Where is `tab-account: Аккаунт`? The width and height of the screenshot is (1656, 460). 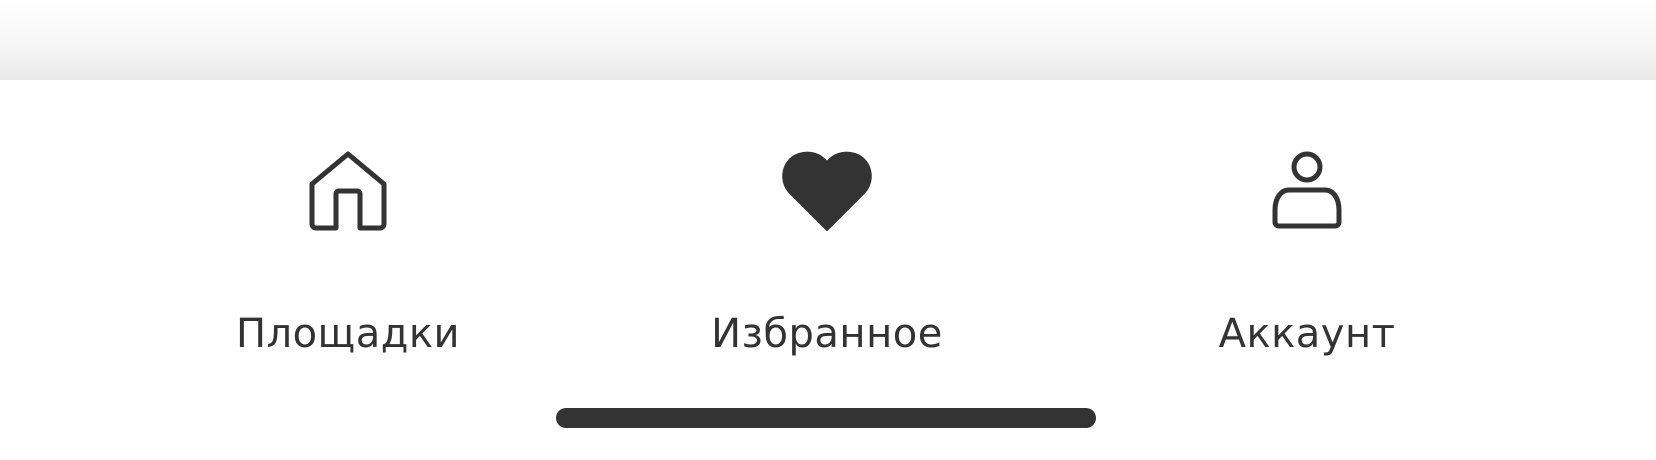
tab-account: Аккаунт is located at coordinates (1307, 252).